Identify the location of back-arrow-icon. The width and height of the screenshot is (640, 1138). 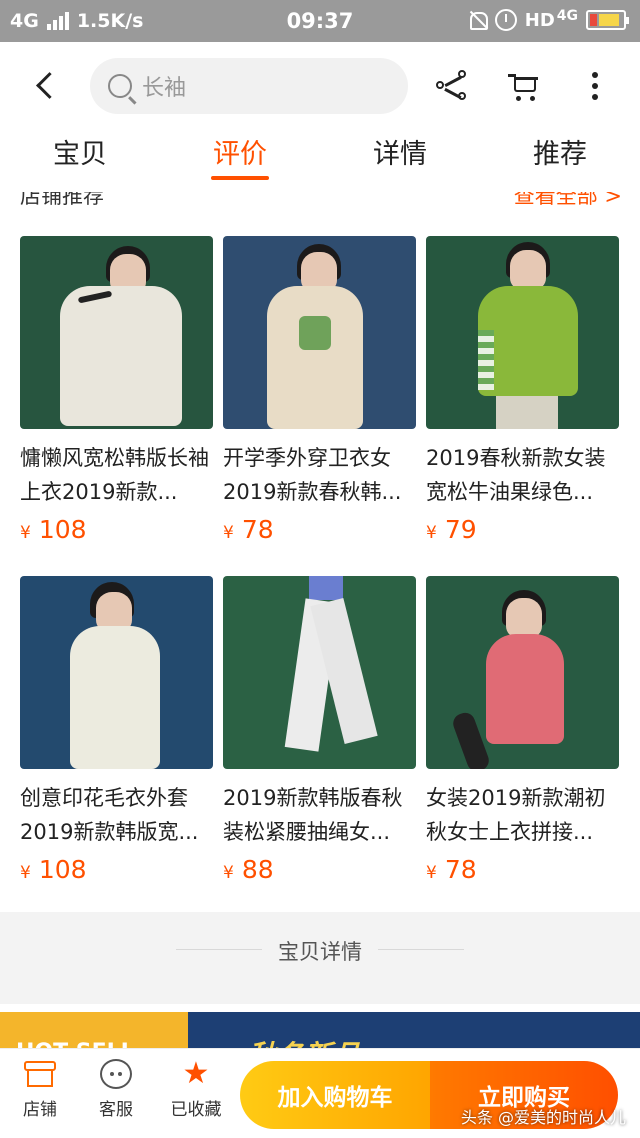
(46, 86).